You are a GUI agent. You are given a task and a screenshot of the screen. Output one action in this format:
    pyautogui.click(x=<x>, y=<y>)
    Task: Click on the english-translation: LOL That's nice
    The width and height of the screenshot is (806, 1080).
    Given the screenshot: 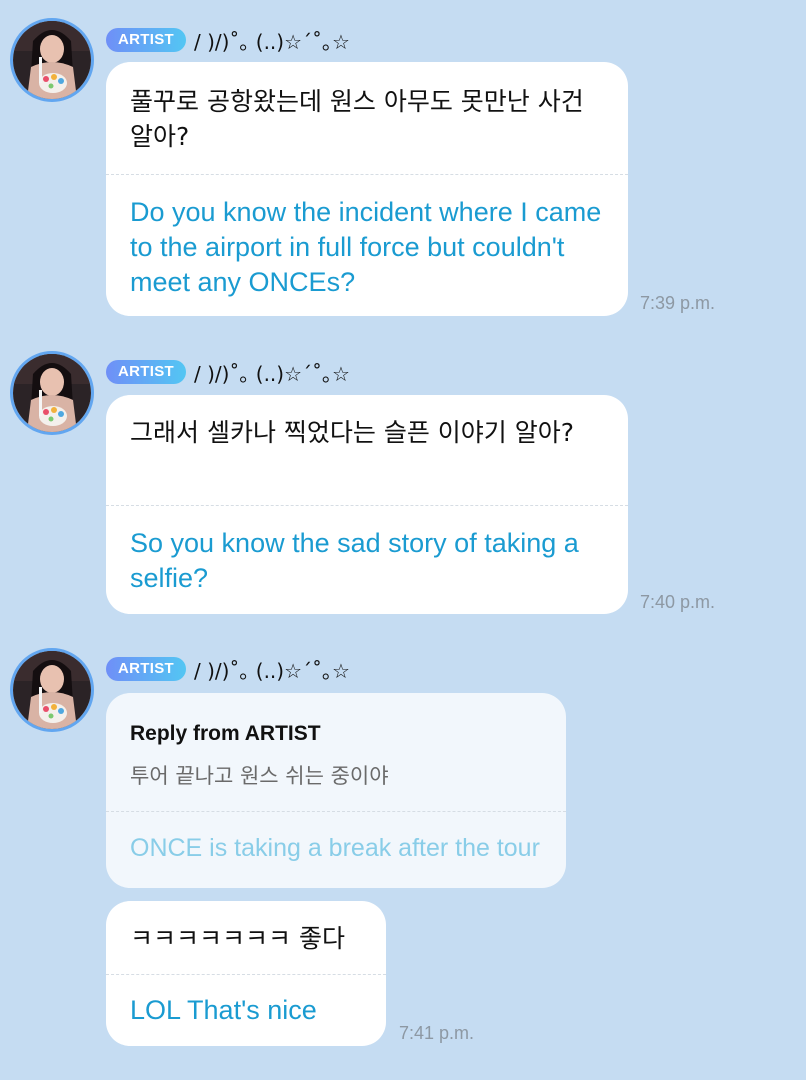 What is the action you would take?
    pyautogui.click(x=223, y=1010)
    